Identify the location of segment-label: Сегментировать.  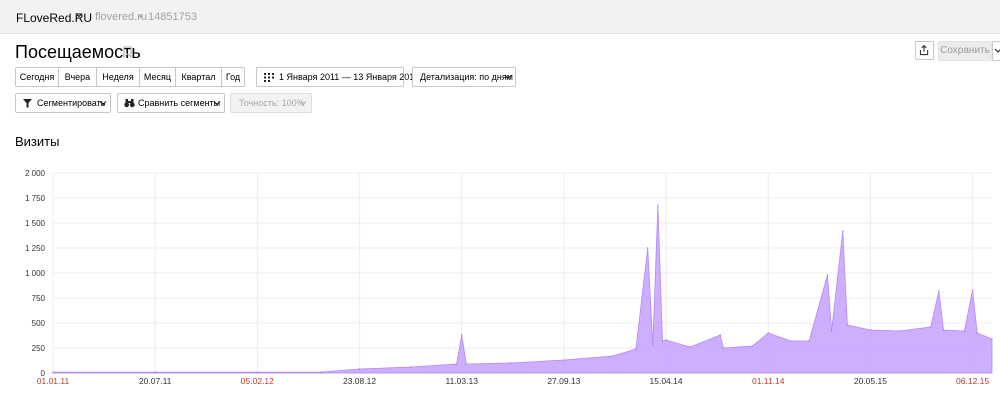
(71, 103).